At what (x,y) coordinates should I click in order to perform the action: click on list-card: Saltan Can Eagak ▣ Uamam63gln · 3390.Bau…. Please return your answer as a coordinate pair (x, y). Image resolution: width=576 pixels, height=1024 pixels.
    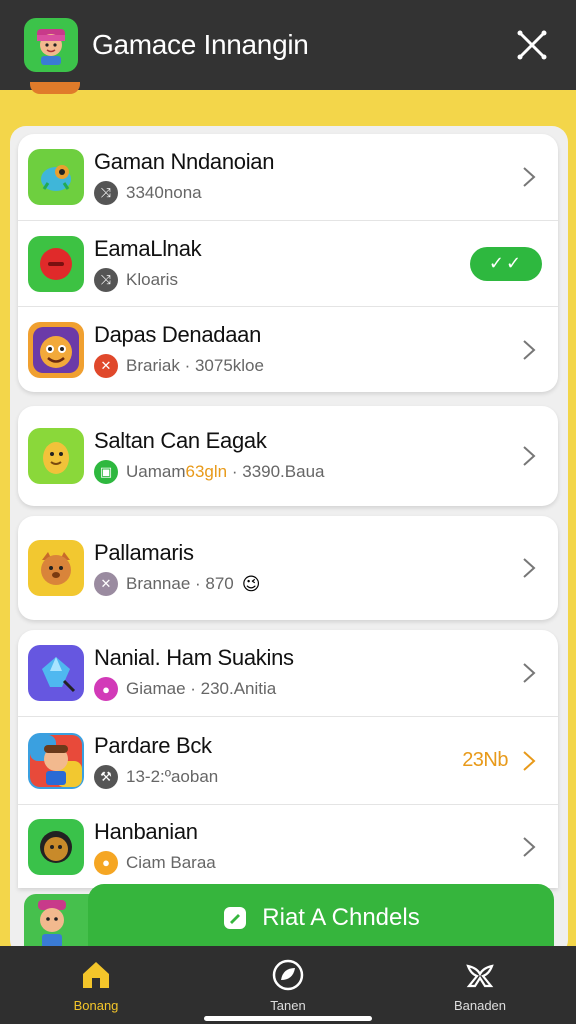
    Looking at the image, I should click on (288, 456).